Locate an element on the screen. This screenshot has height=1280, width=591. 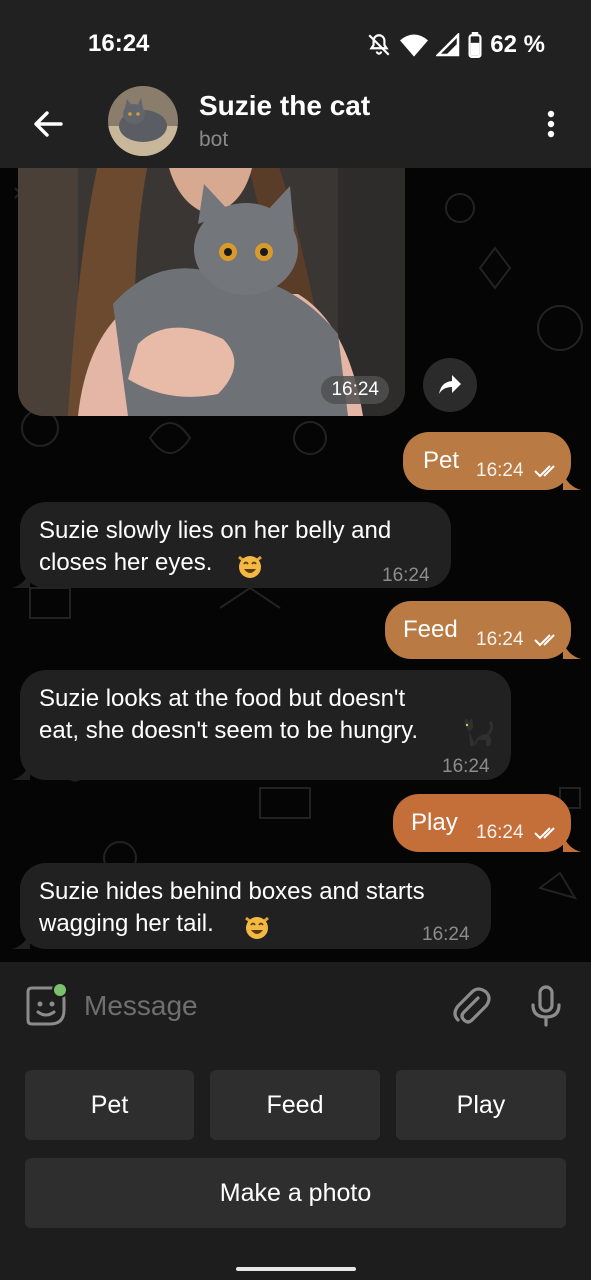
more-options-button is located at coordinates (551, 124).